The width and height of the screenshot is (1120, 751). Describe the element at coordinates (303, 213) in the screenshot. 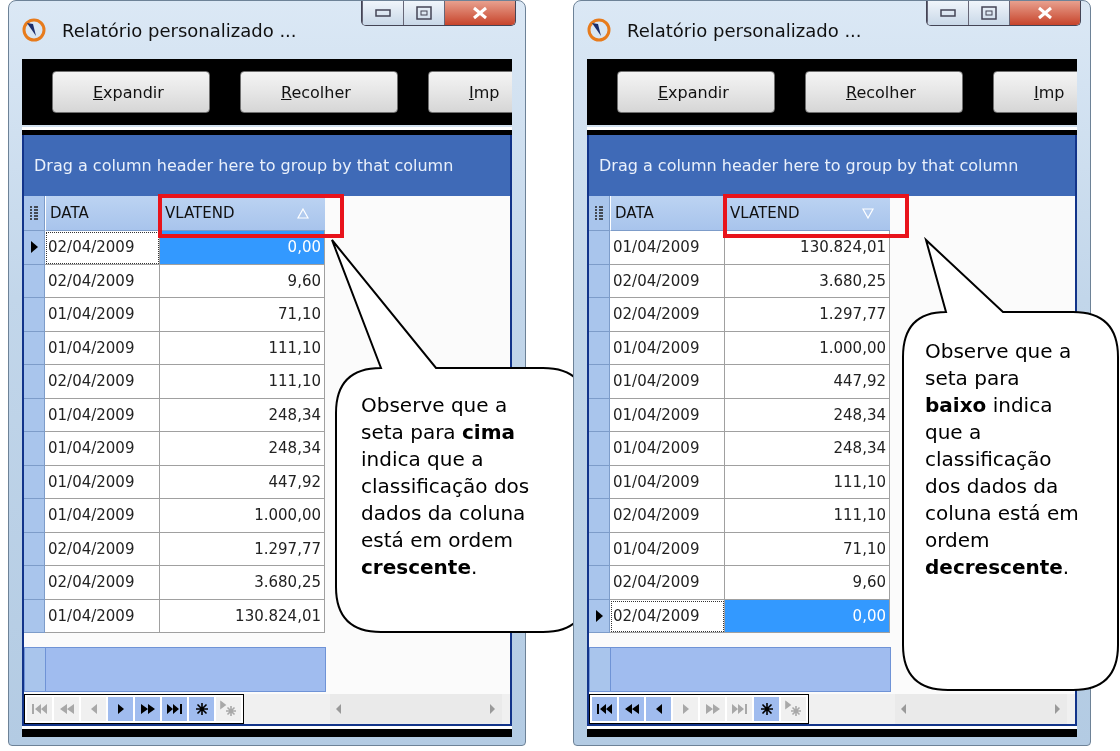

I see `sort-ascending-icon` at that location.